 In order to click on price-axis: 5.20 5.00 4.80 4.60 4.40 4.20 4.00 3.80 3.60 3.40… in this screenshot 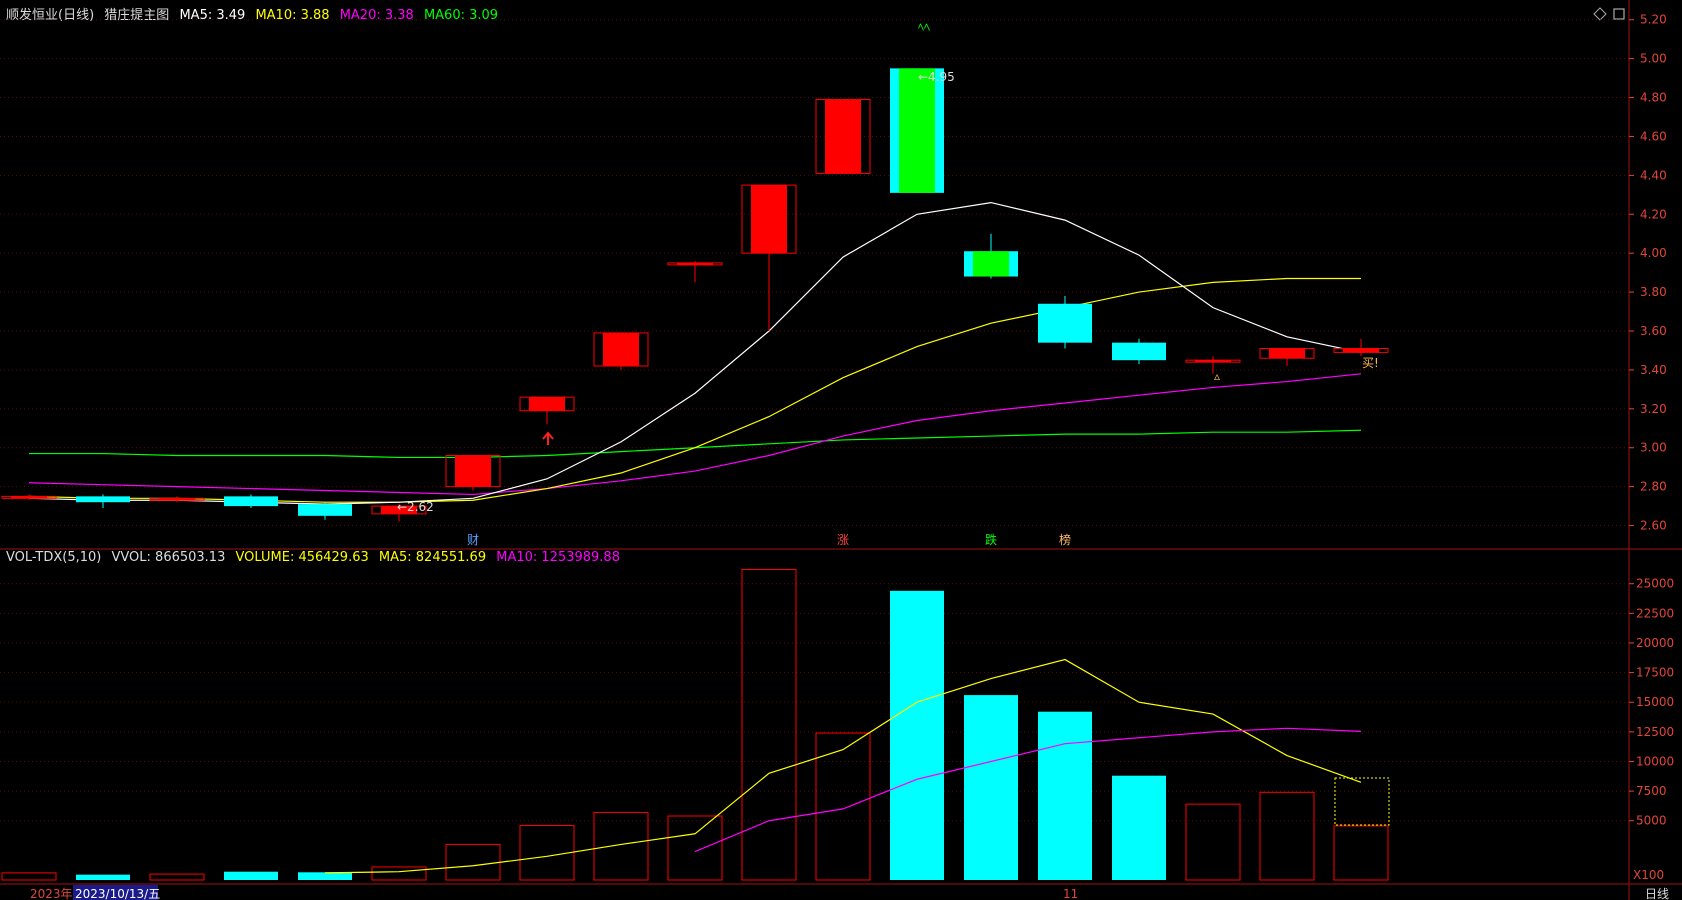, I will do `click(1648, 273)`.